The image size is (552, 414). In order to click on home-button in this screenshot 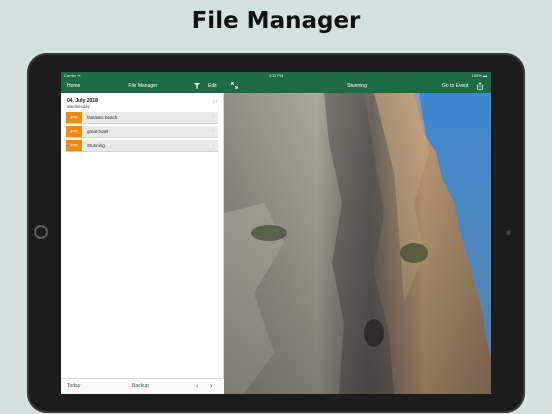, I will do `click(41, 232)`.